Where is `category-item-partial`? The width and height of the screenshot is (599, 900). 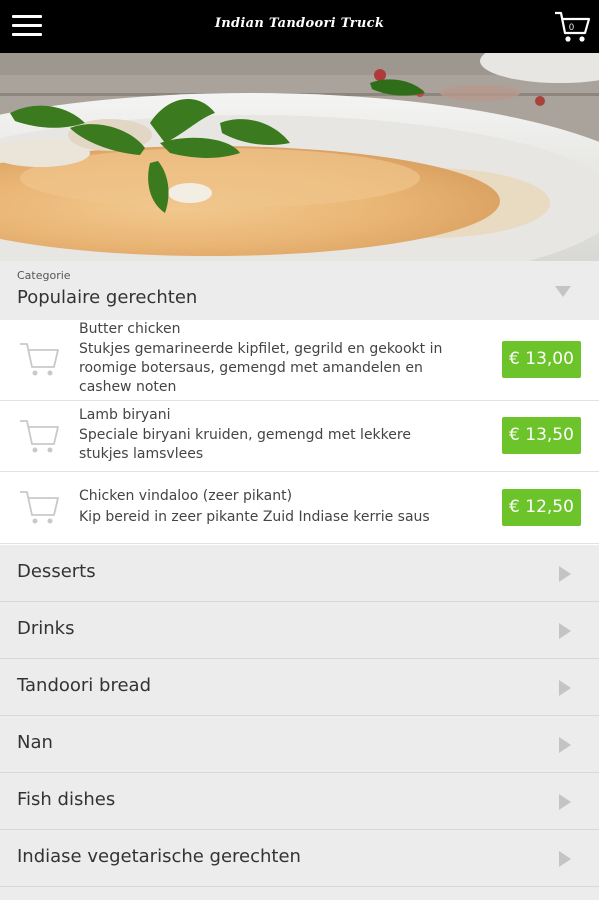
category-item-partial is located at coordinates (299, 893).